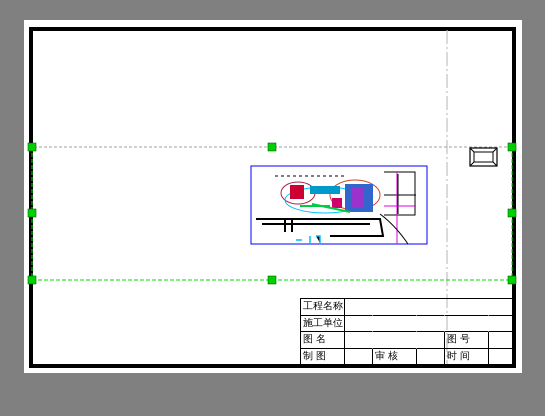  Describe the element at coordinates (483, 157) in the screenshot. I see `frame-drawing` at that location.